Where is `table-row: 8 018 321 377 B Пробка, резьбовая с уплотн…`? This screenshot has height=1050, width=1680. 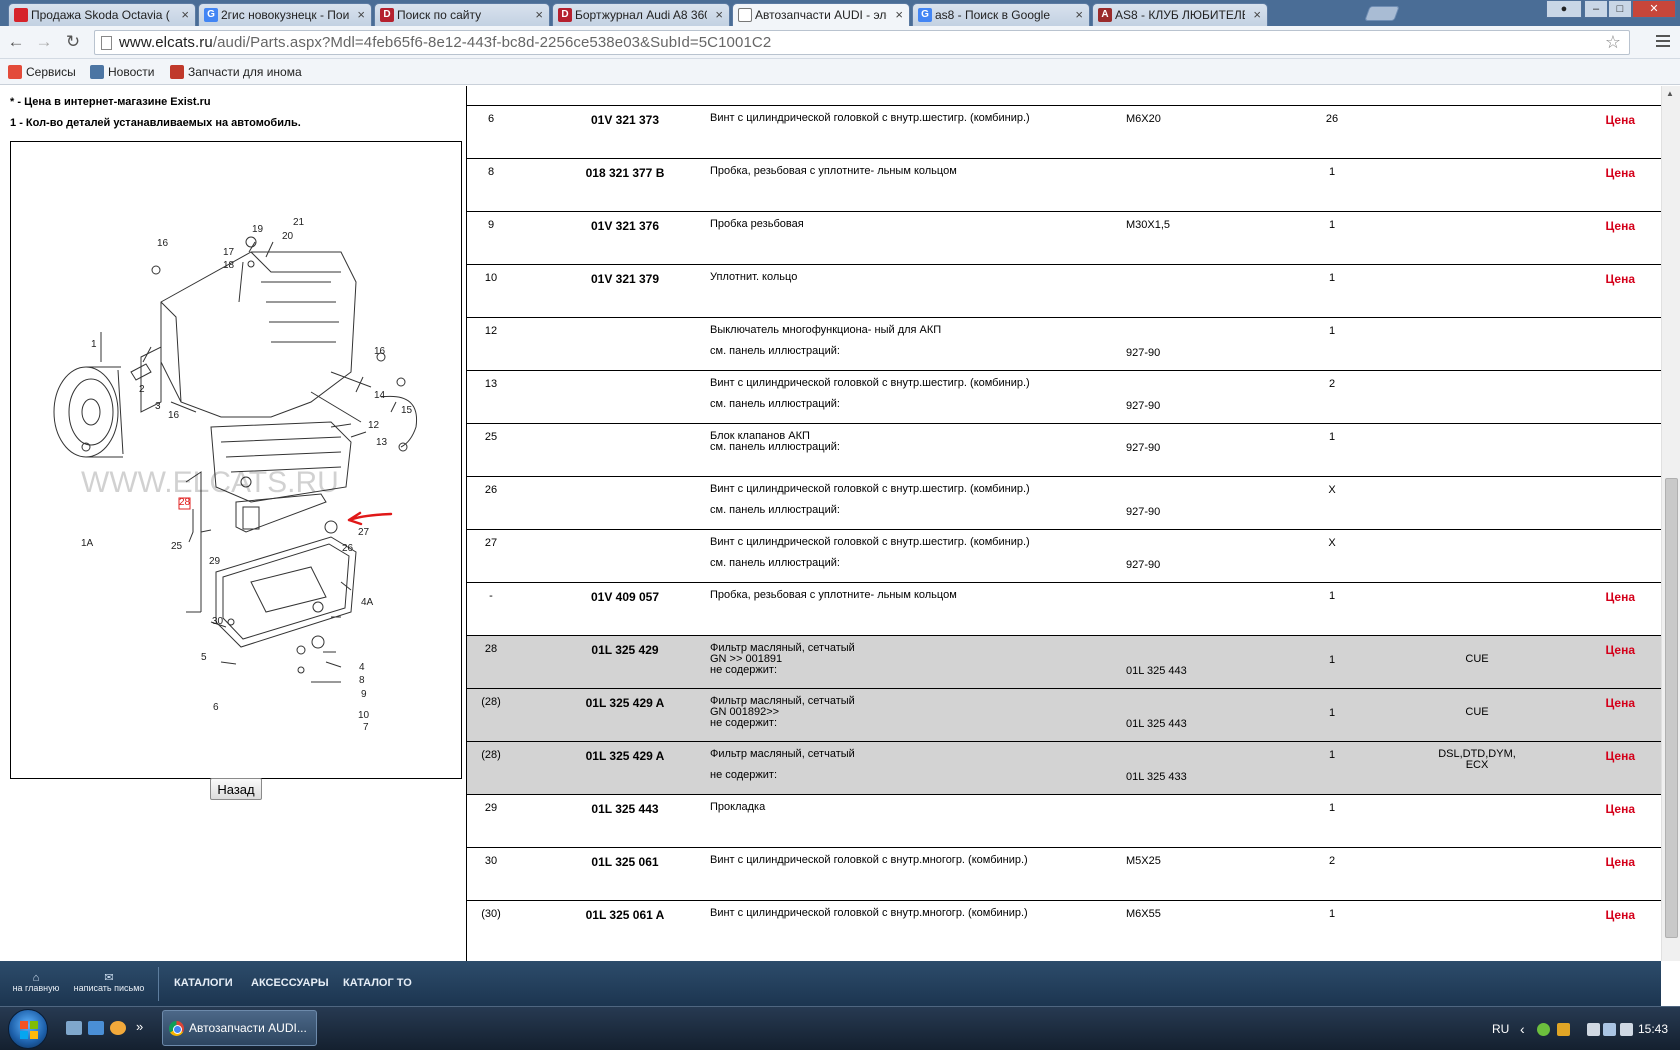
table-row: 8 018 321 377 B Пробка, резьбовая с уплотн… is located at coordinates (1064, 184).